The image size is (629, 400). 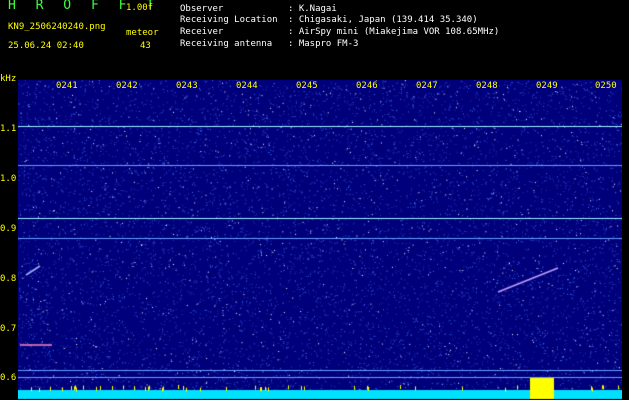 I want to click on meteor-label: meteor, so click(x=142, y=33).